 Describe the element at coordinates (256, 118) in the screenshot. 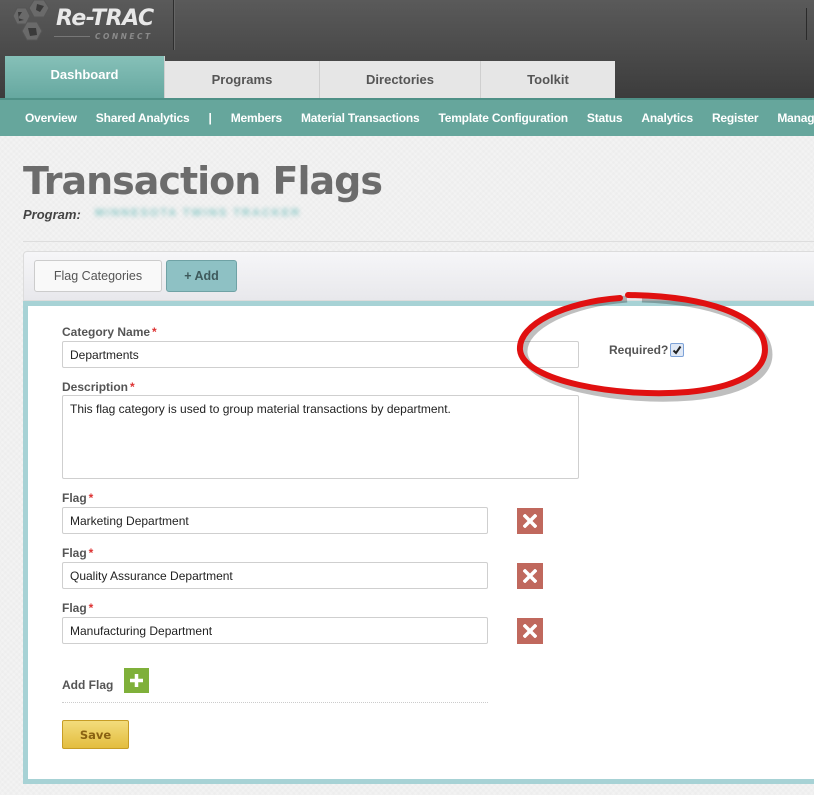

I see `subnav-members: Members` at that location.